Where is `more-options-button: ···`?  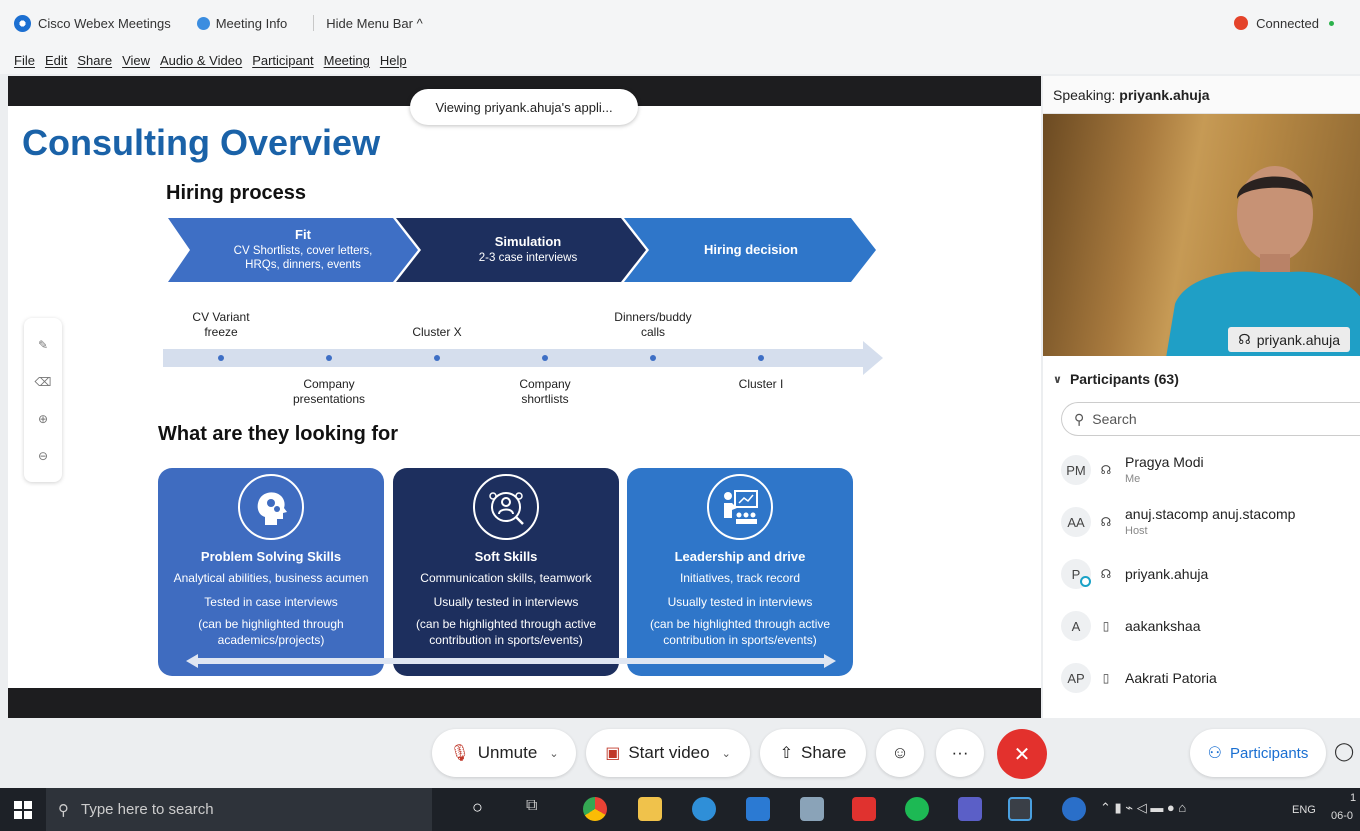
more-options-button: ··· is located at coordinates (960, 753).